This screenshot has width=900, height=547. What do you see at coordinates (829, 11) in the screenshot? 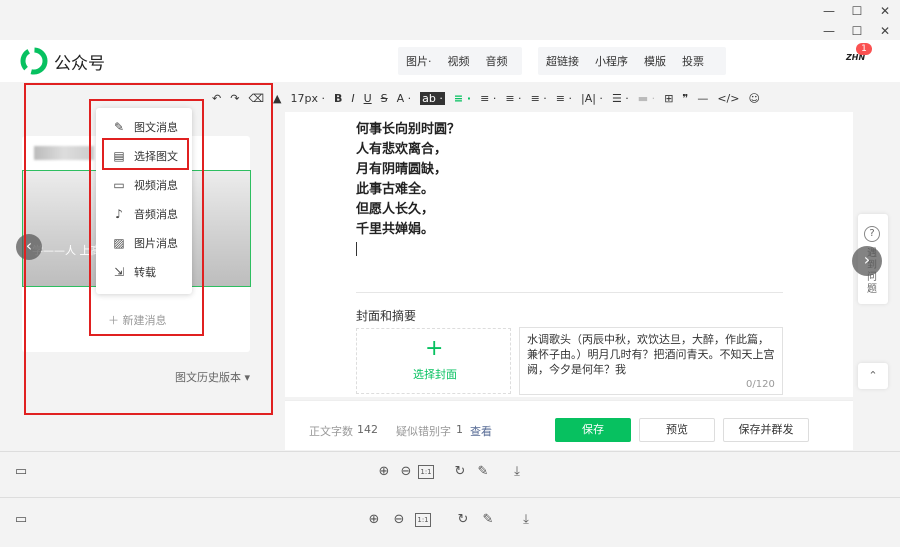
I see `minimize-button: —` at bounding box center [829, 11].